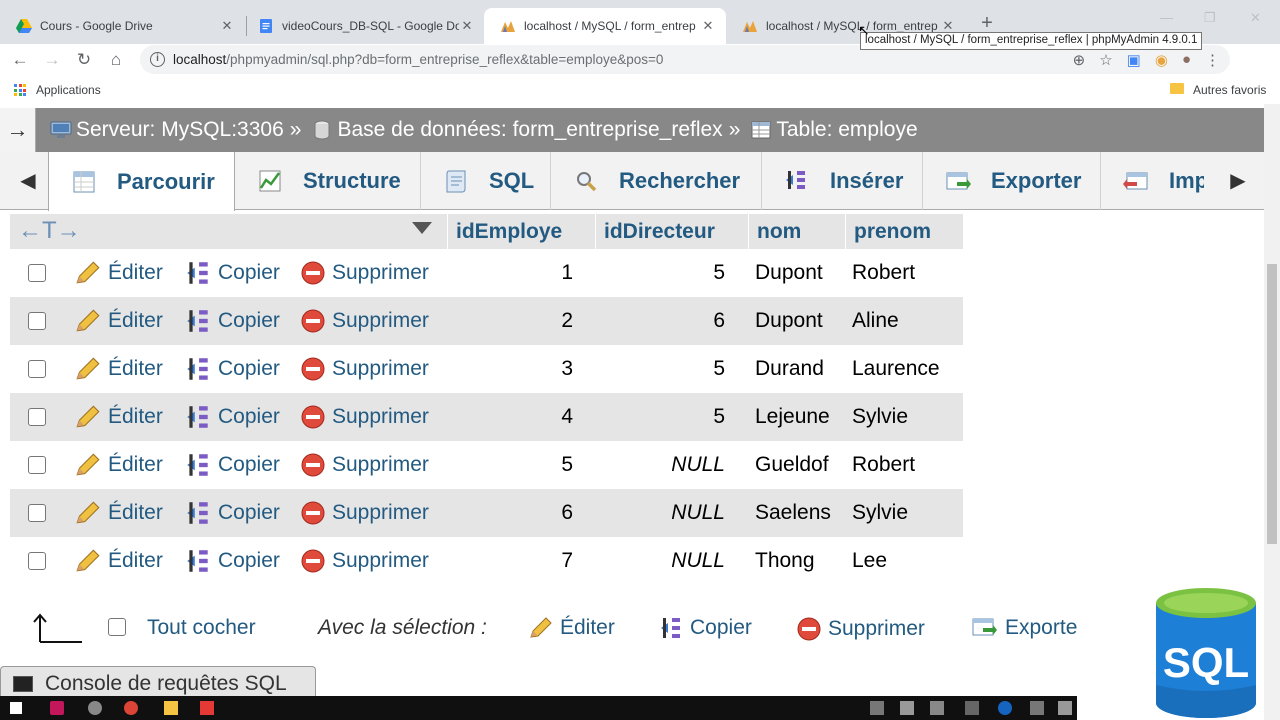 This screenshot has height=720, width=1280. Describe the element at coordinates (167, 130) in the screenshot. I see `breadcrumb-server: Serveur: MySQL:3306` at that location.